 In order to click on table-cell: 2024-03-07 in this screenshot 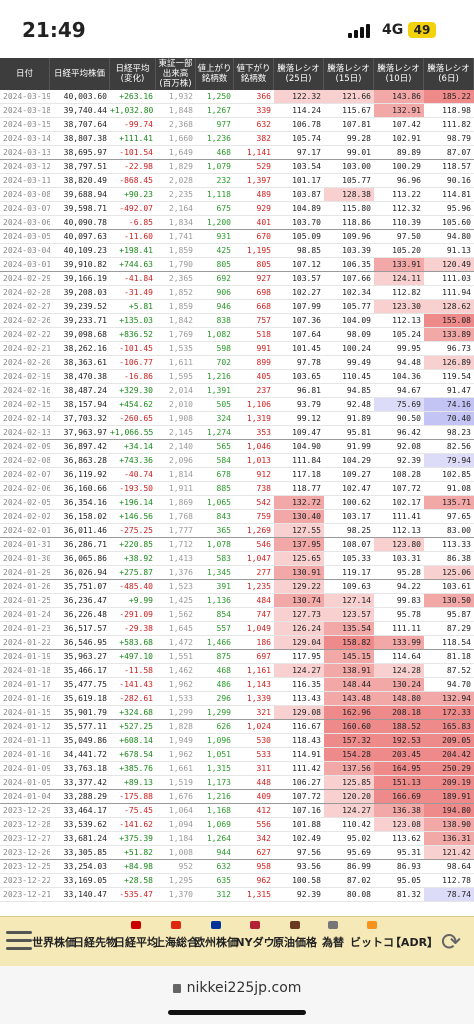, I will do `click(26, 208)`.